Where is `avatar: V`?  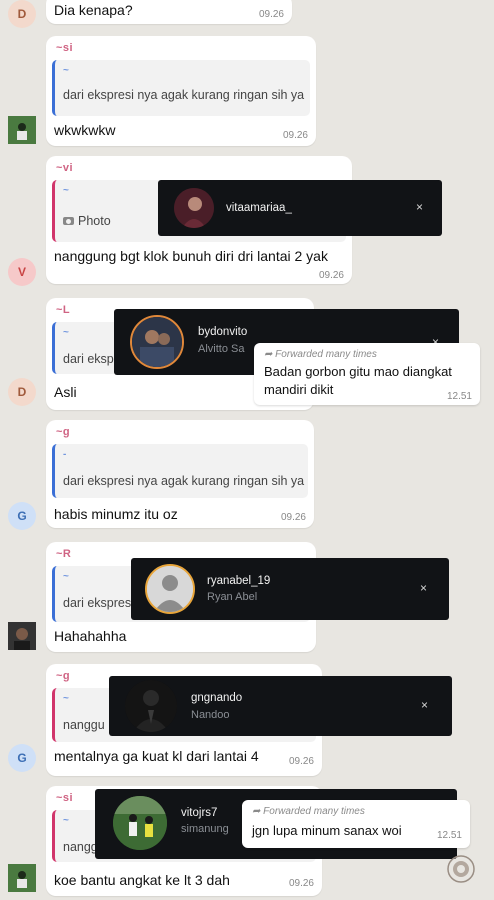 avatar: V is located at coordinates (22, 272).